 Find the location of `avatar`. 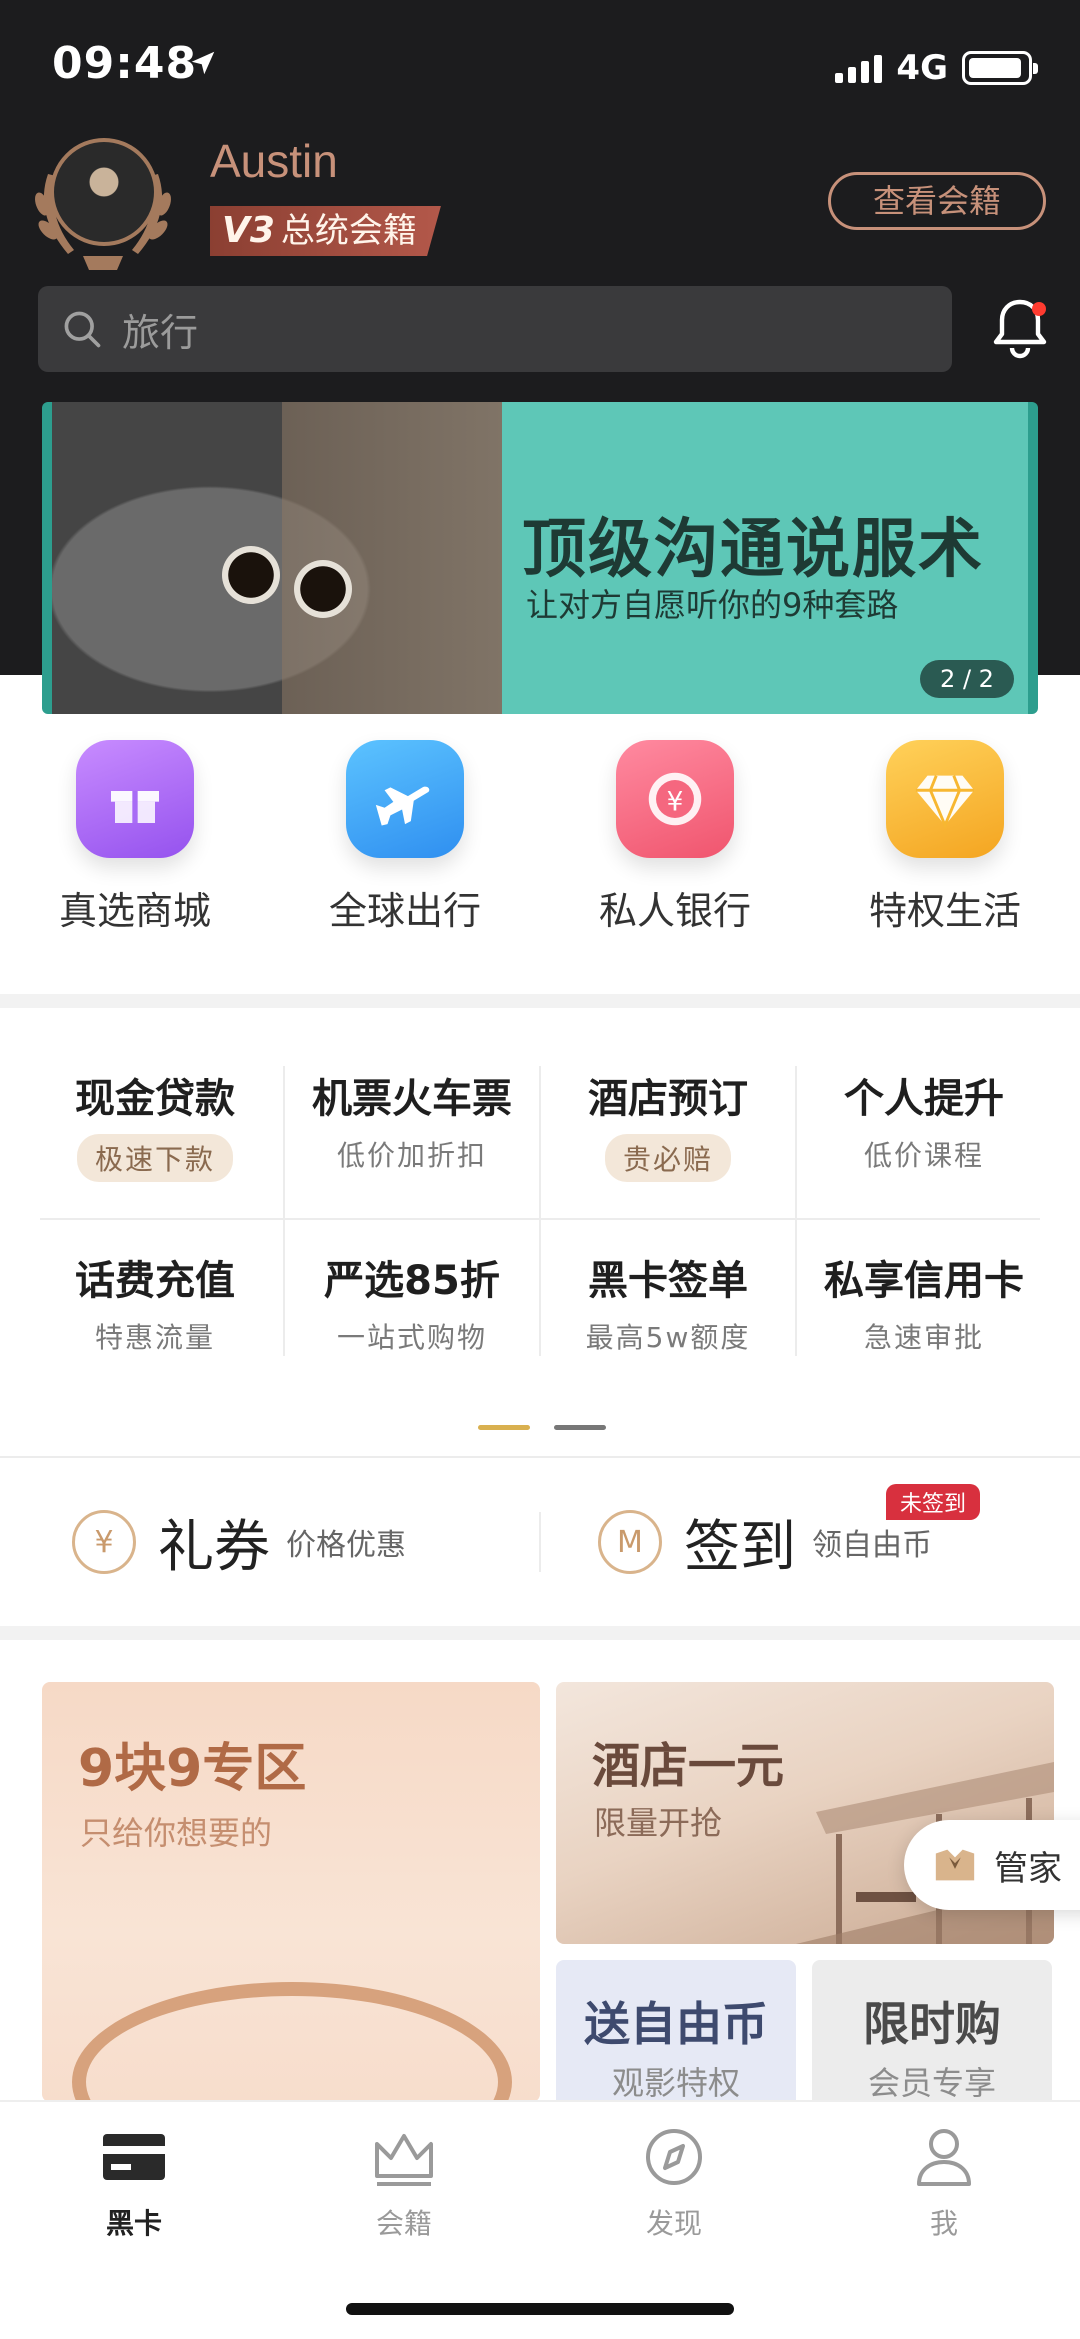

avatar is located at coordinates (103, 202).